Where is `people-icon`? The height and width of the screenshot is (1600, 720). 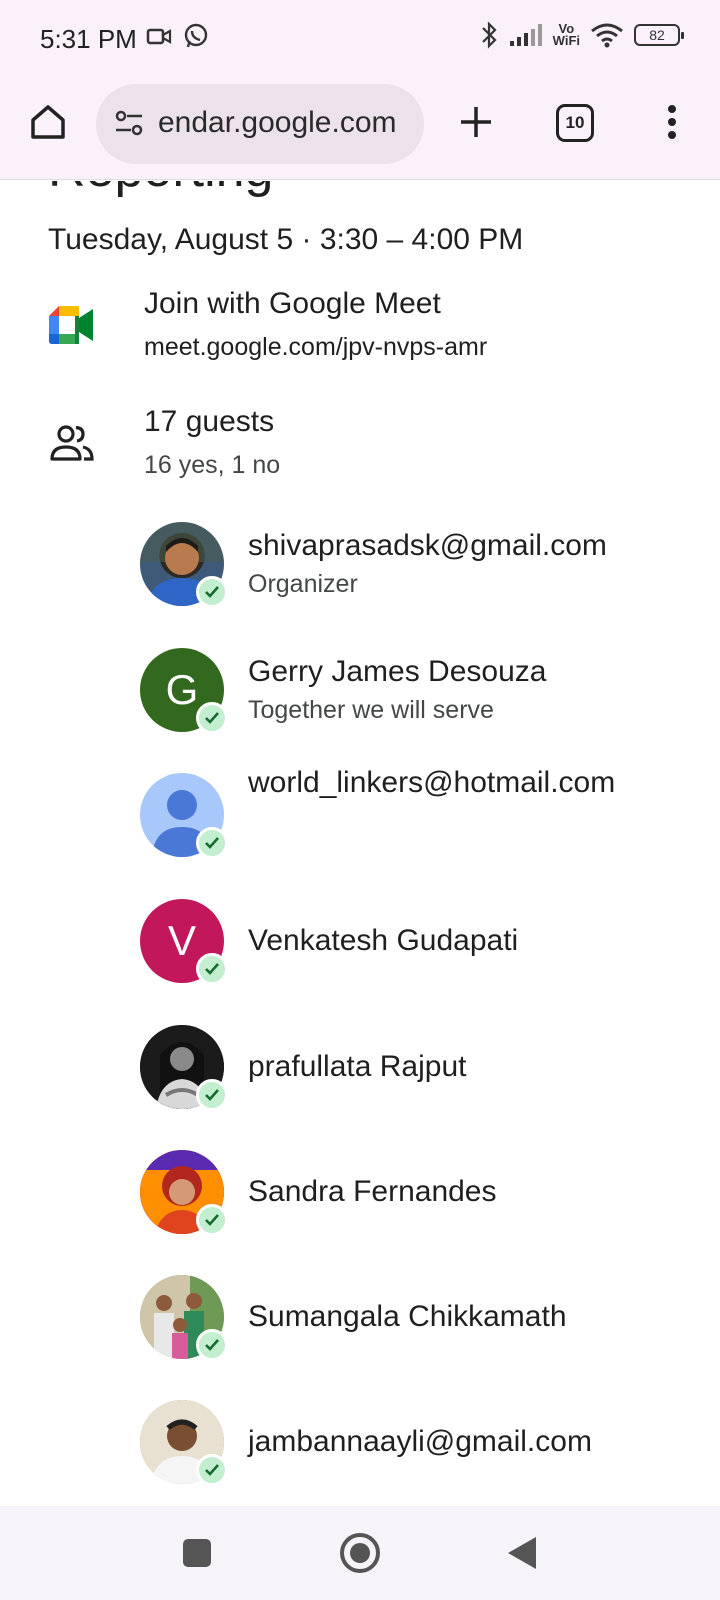
people-icon is located at coordinates (72, 443).